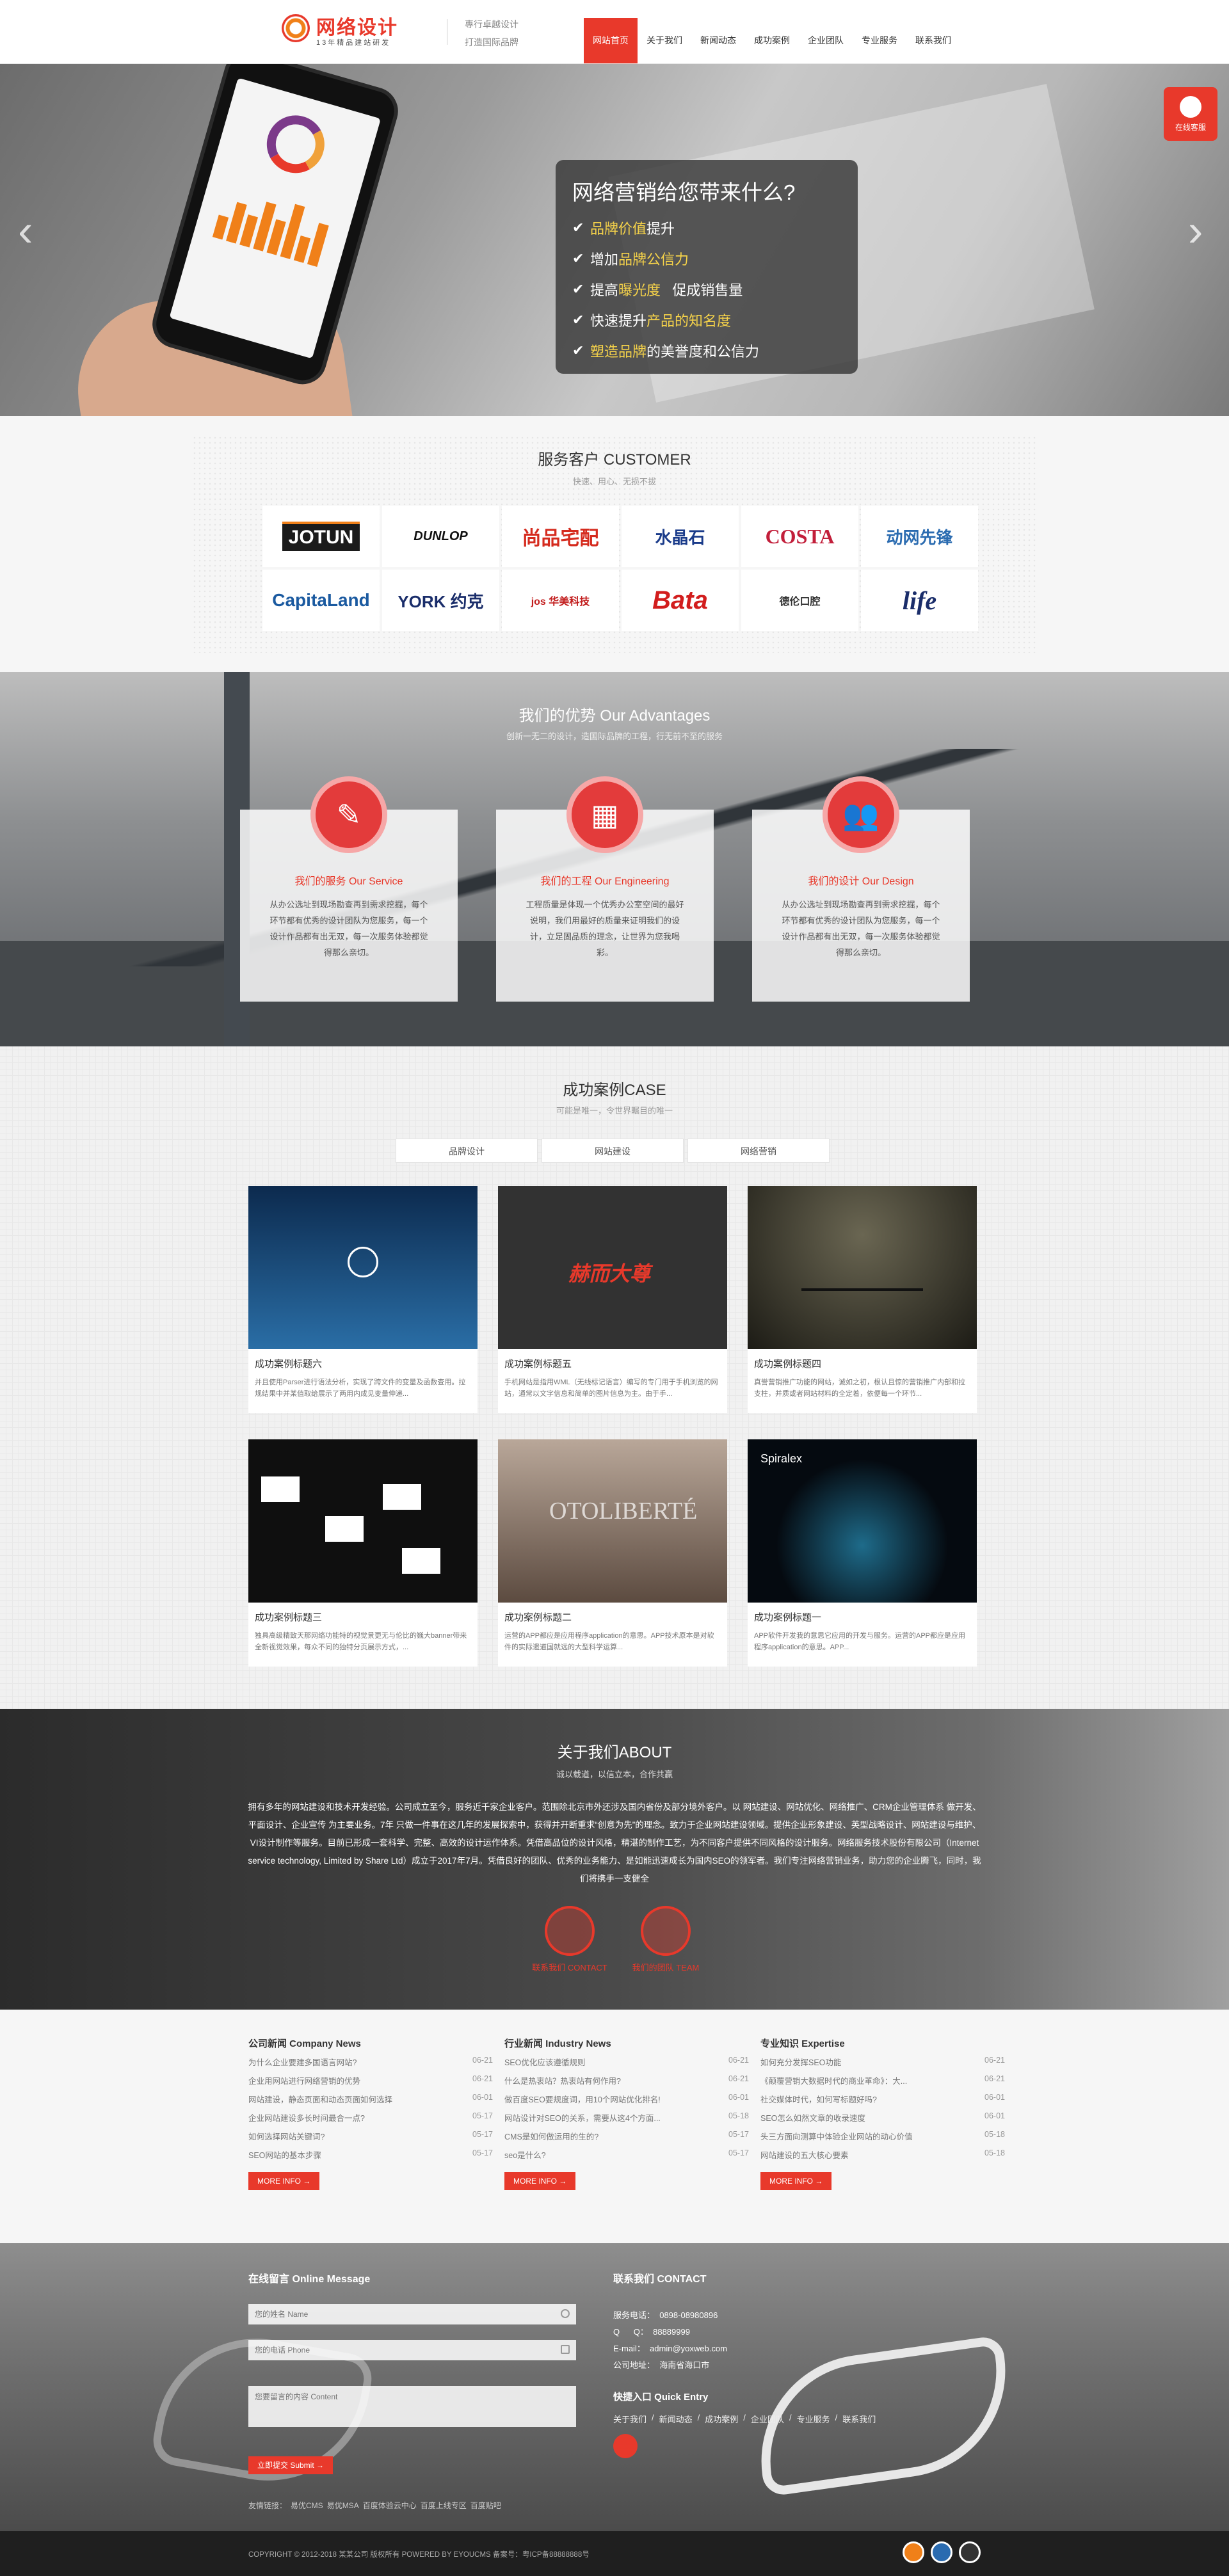 This screenshot has width=1229, height=2576. Describe the element at coordinates (441, 536) in the screenshot. I see `customer-logo-dunlop: DUNLOP` at that location.